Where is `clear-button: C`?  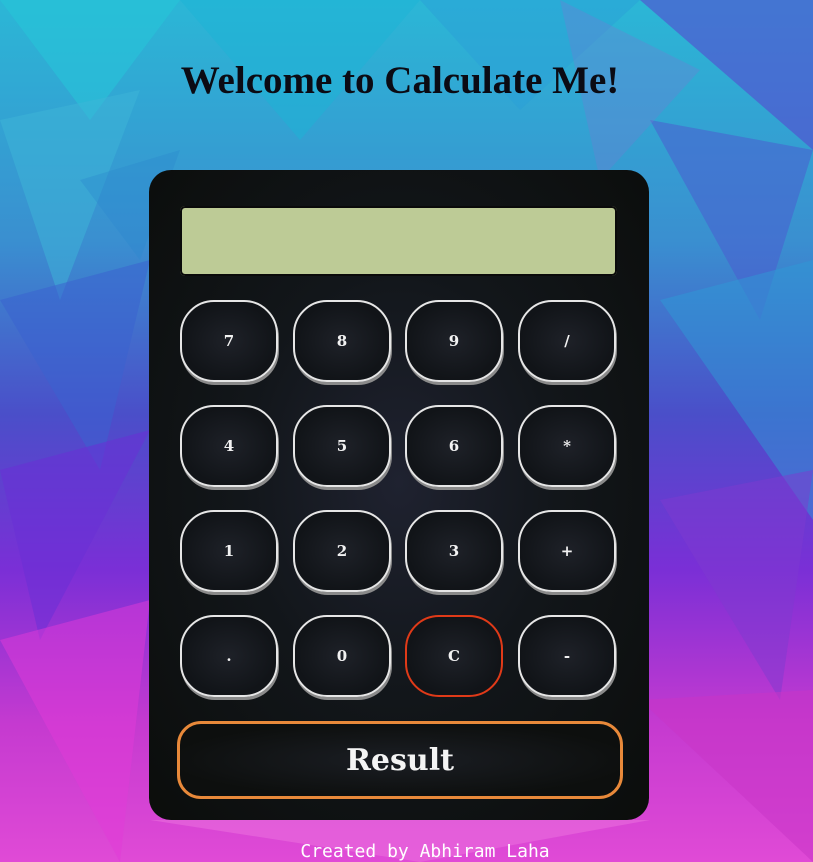 clear-button: C is located at coordinates (454, 656).